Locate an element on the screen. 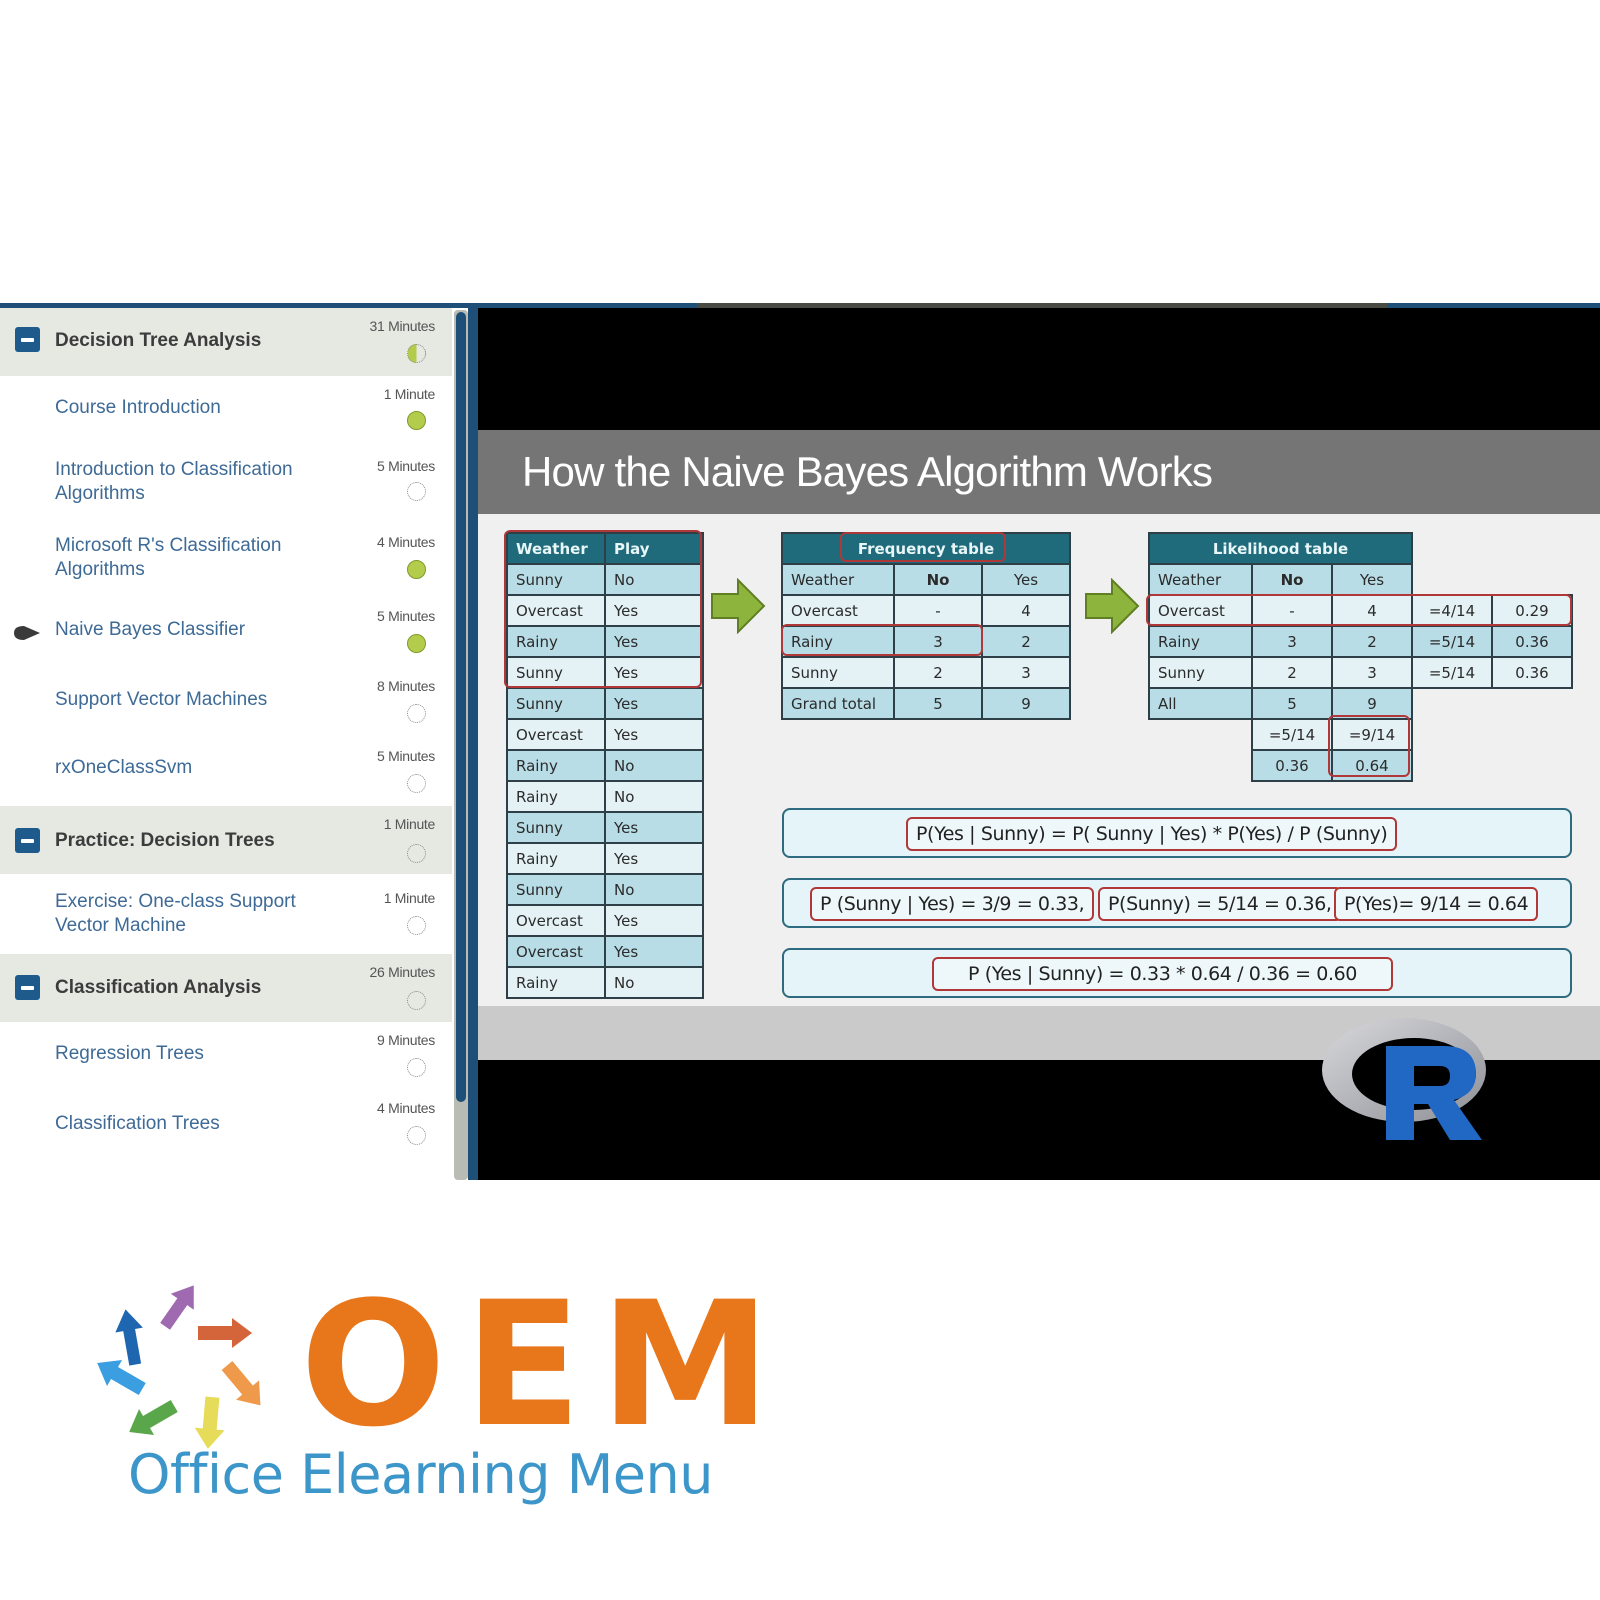 This screenshot has height=1600, width=1600. partial-progress-icon is located at coordinates (416, 353).